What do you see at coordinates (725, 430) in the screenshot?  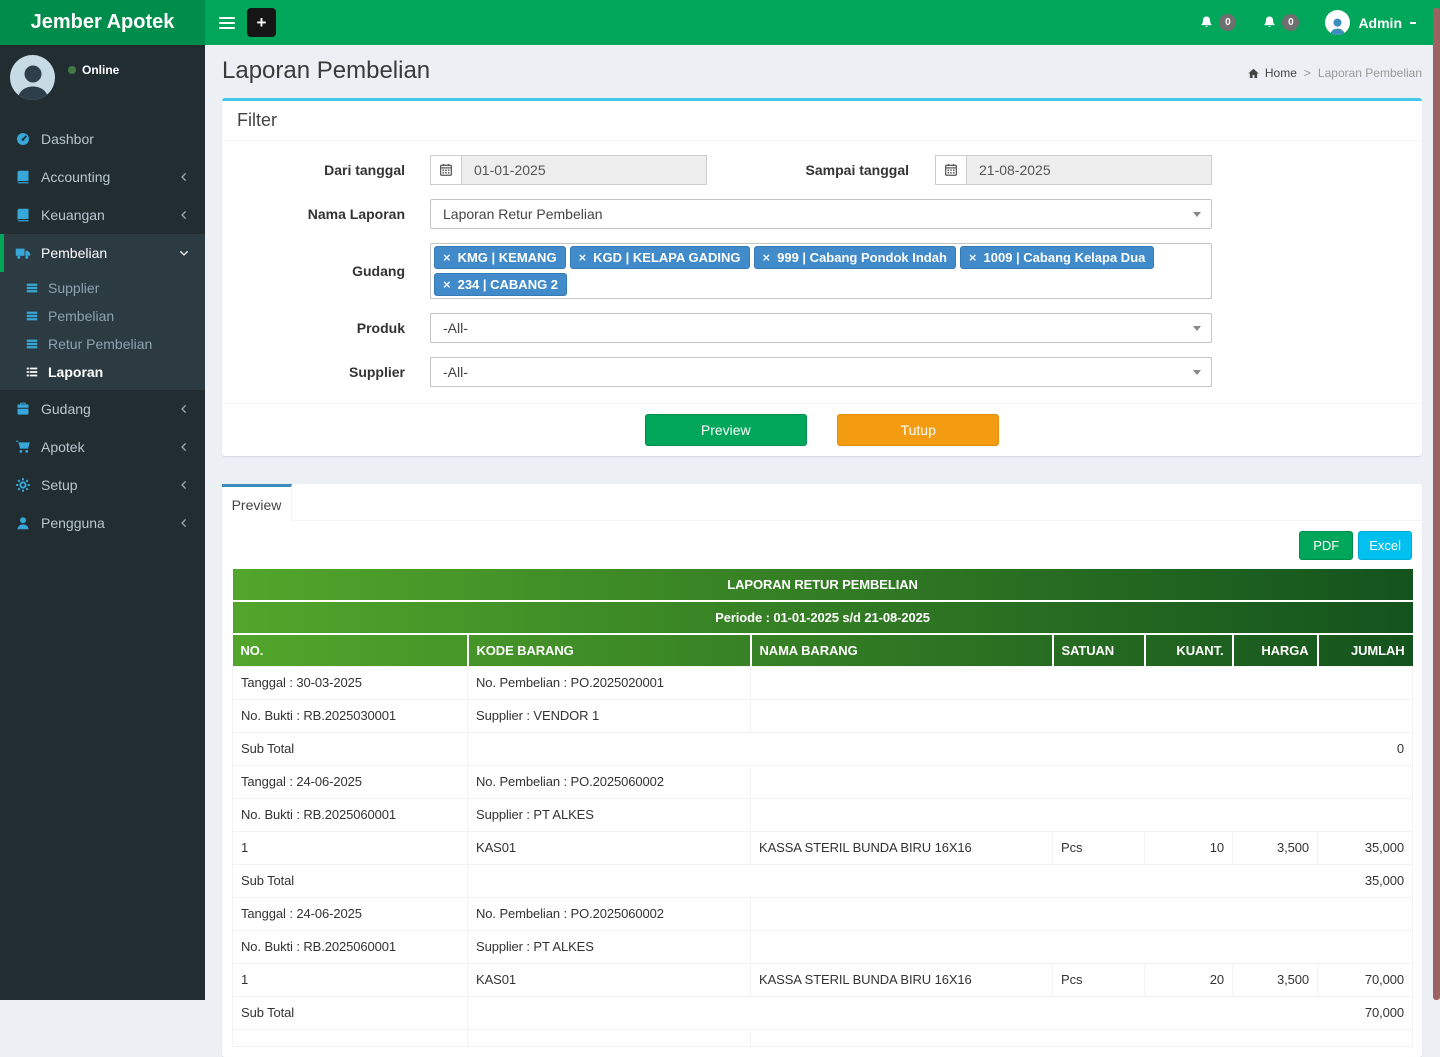 I see `preview-button: Preview` at bounding box center [725, 430].